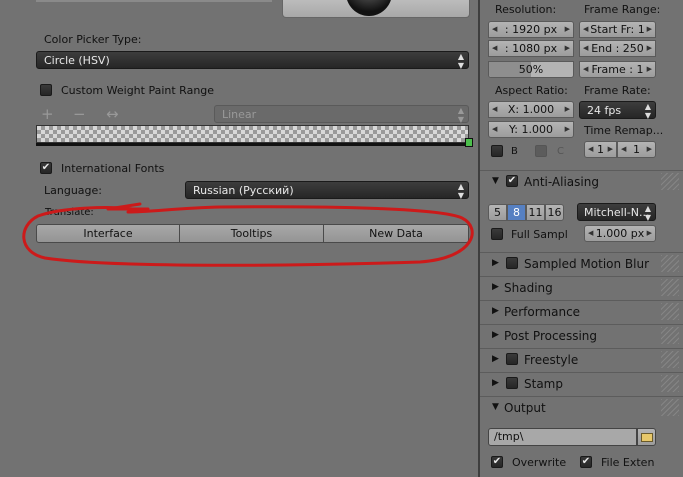 The image size is (683, 477). What do you see at coordinates (525, 408) in the screenshot?
I see `output-title: Output` at bounding box center [525, 408].